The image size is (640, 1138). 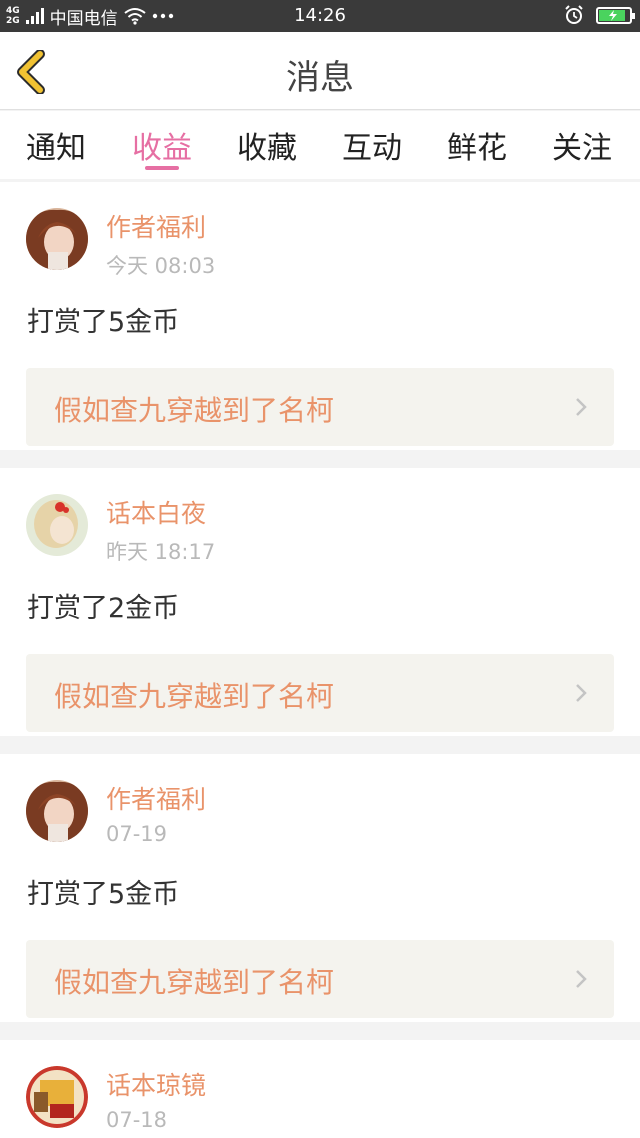 I want to click on message-time: 今天 08:03, so click(x=161, y=266).